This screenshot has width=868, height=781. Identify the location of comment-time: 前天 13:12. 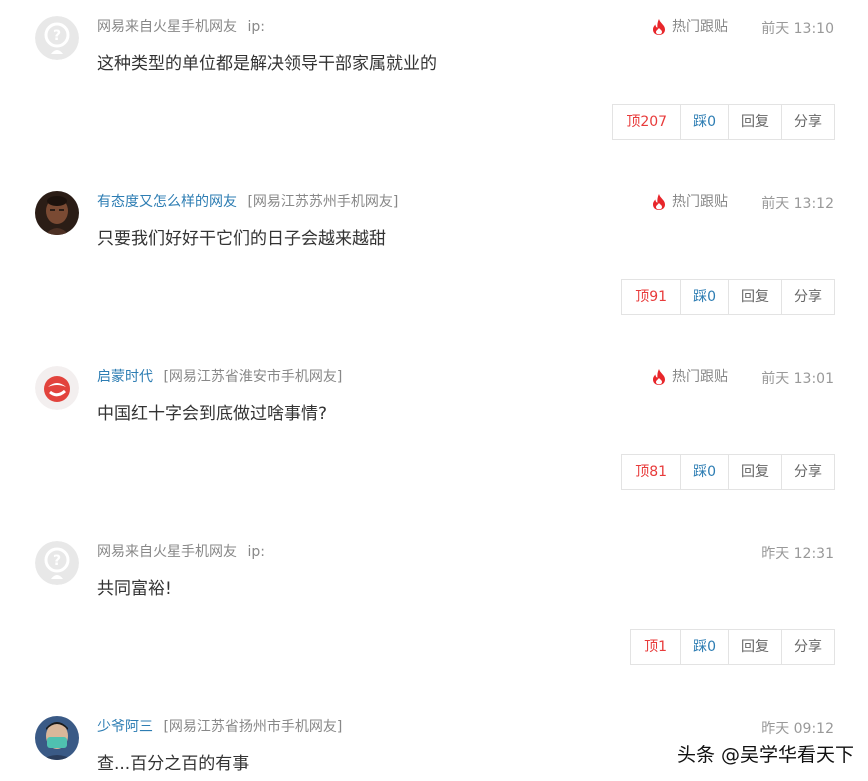
(797, 204).